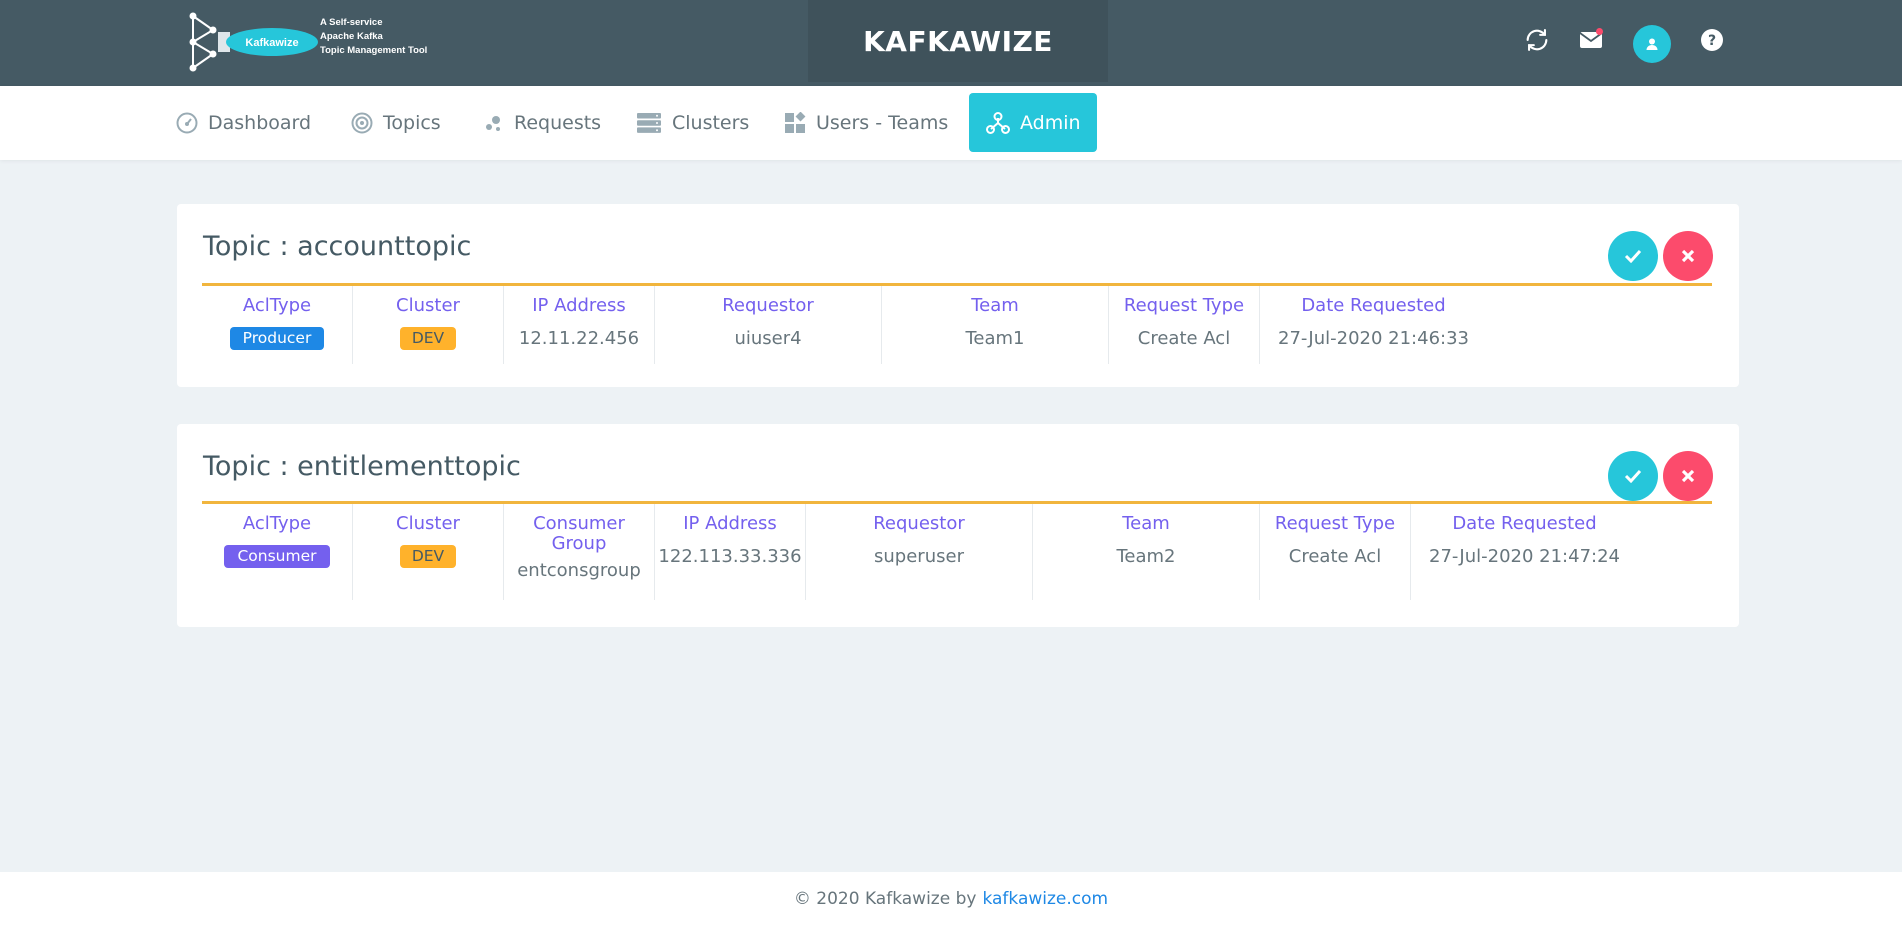 This screenshot has height=926, width=1902. Describe the element at coordinates (362, 466) in the screenshot. I see `topic-title: Topic : entitlementtopic` at that location.